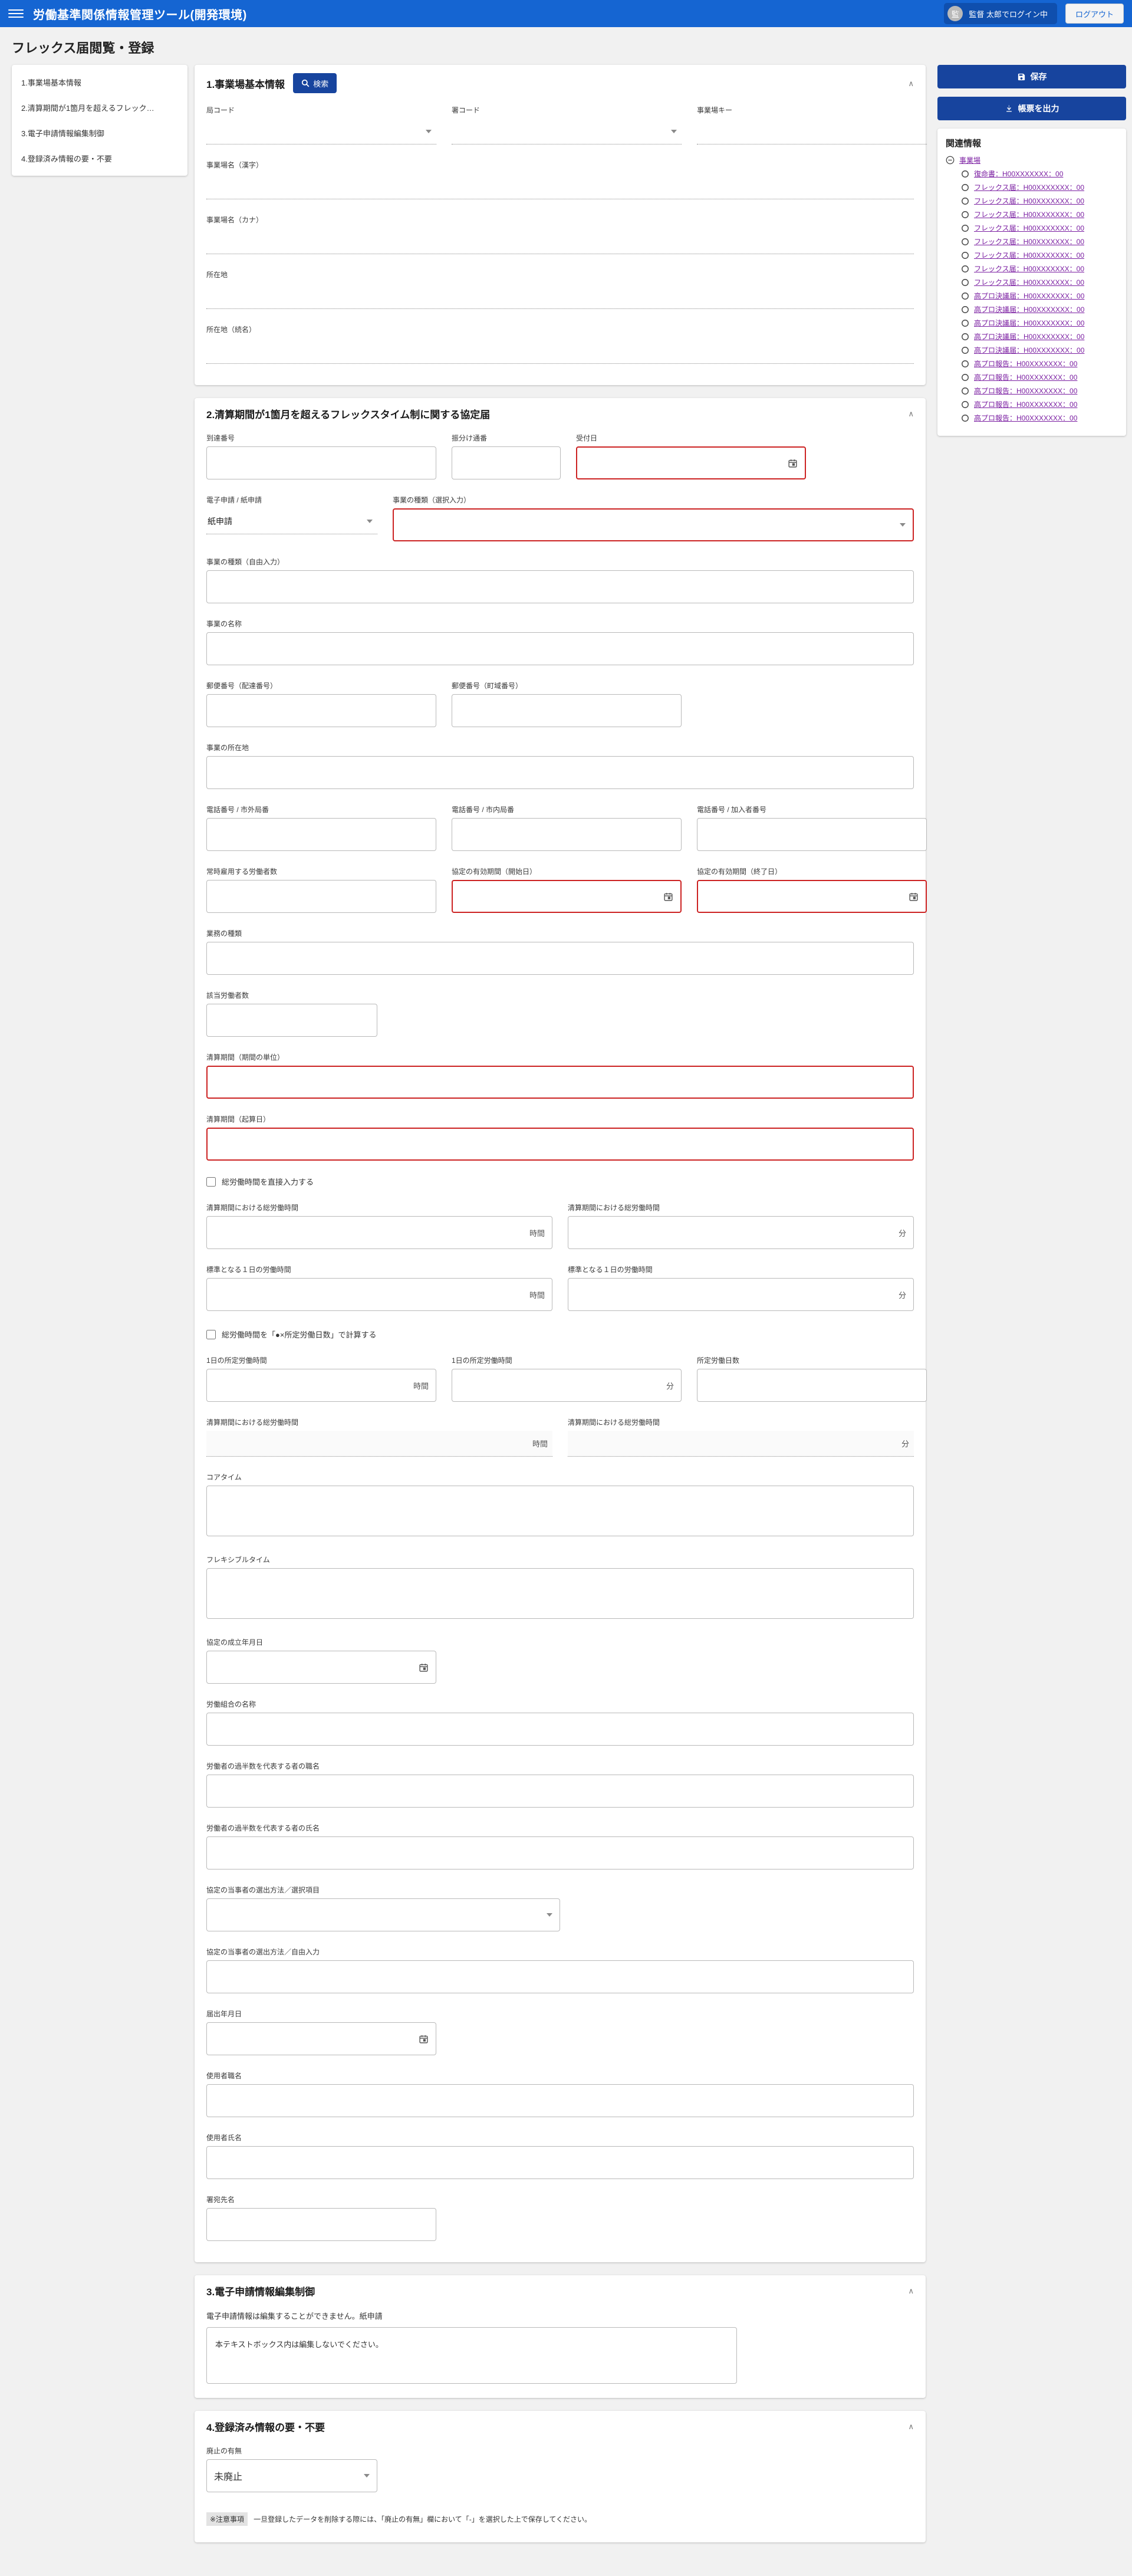 This screenshot has height=2576, width=1132. What do you see at coordinates (812, 834) in the screenshot?
I see `phone-subscriber-input` at bounding box center [812, 834].